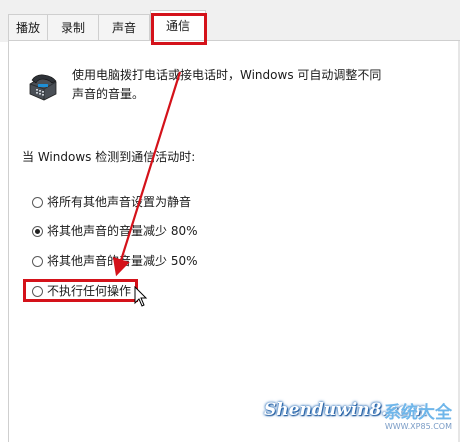  Describe the element at coordinates (109, 157) in the screenshot. I see `section-label: 当 Windows 检测到通信活动时:` at that location.